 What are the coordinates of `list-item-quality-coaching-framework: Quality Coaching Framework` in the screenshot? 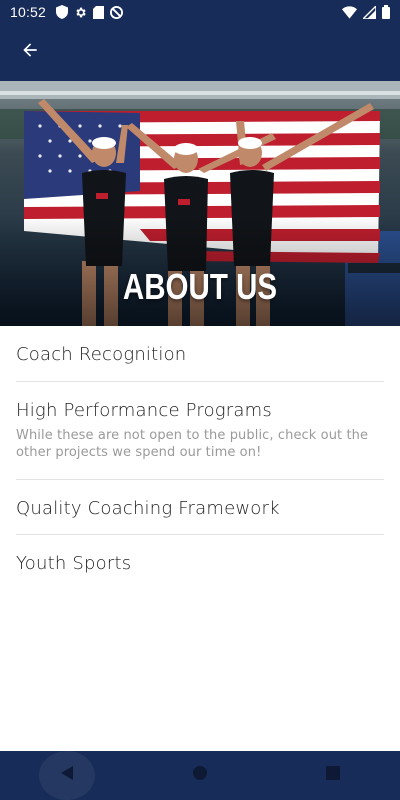 It's located at (200, 507).